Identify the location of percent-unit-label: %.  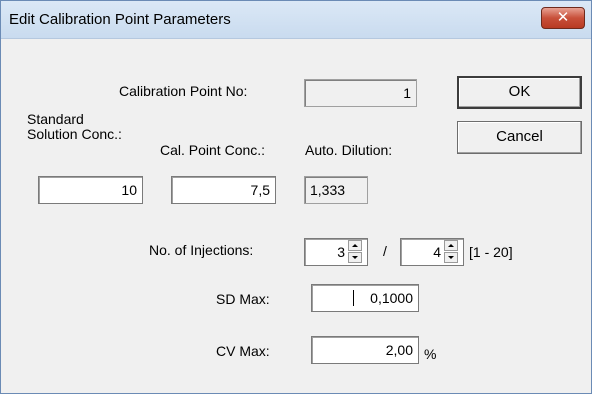
(430, 354).